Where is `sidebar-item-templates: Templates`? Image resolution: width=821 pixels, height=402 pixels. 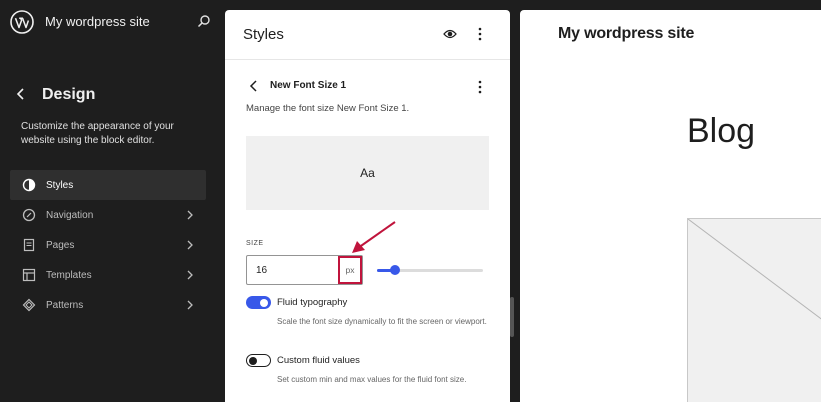
sidebar-item-templates: Templates is located at coordinates (108, 275).